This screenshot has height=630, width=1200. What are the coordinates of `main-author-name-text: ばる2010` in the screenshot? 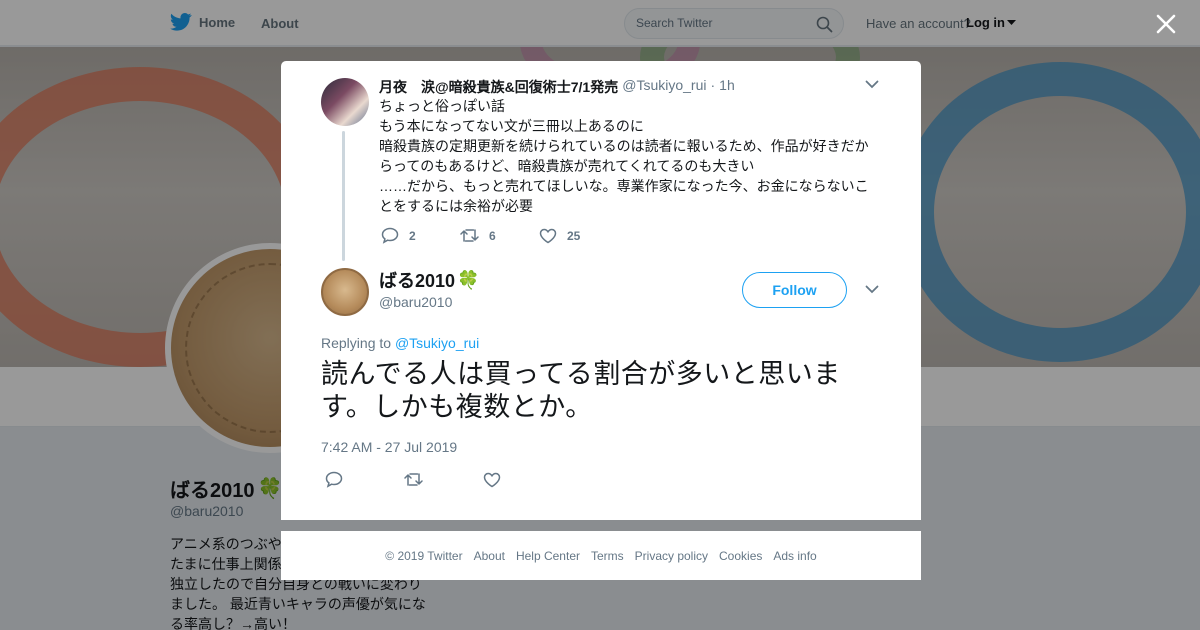 It's located at (417, 281).